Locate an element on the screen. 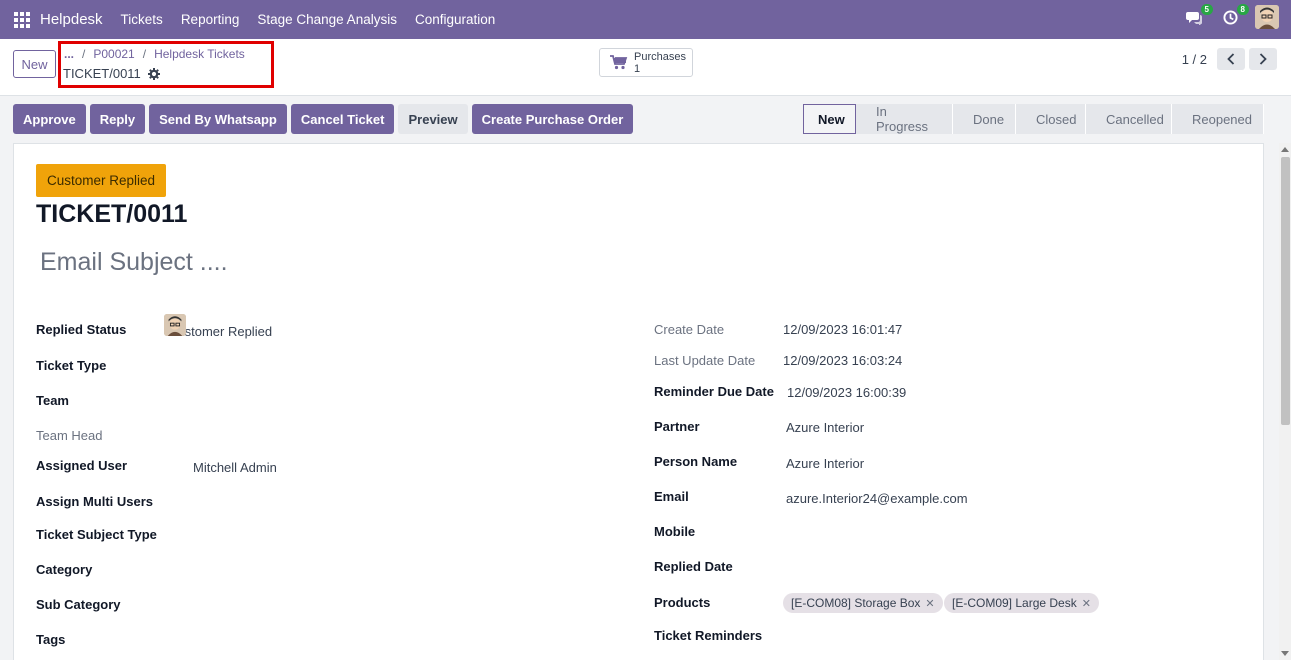 This screenshot has width=1291, height=660. activity-systray: 8 is located at coordinates (1234, 16).